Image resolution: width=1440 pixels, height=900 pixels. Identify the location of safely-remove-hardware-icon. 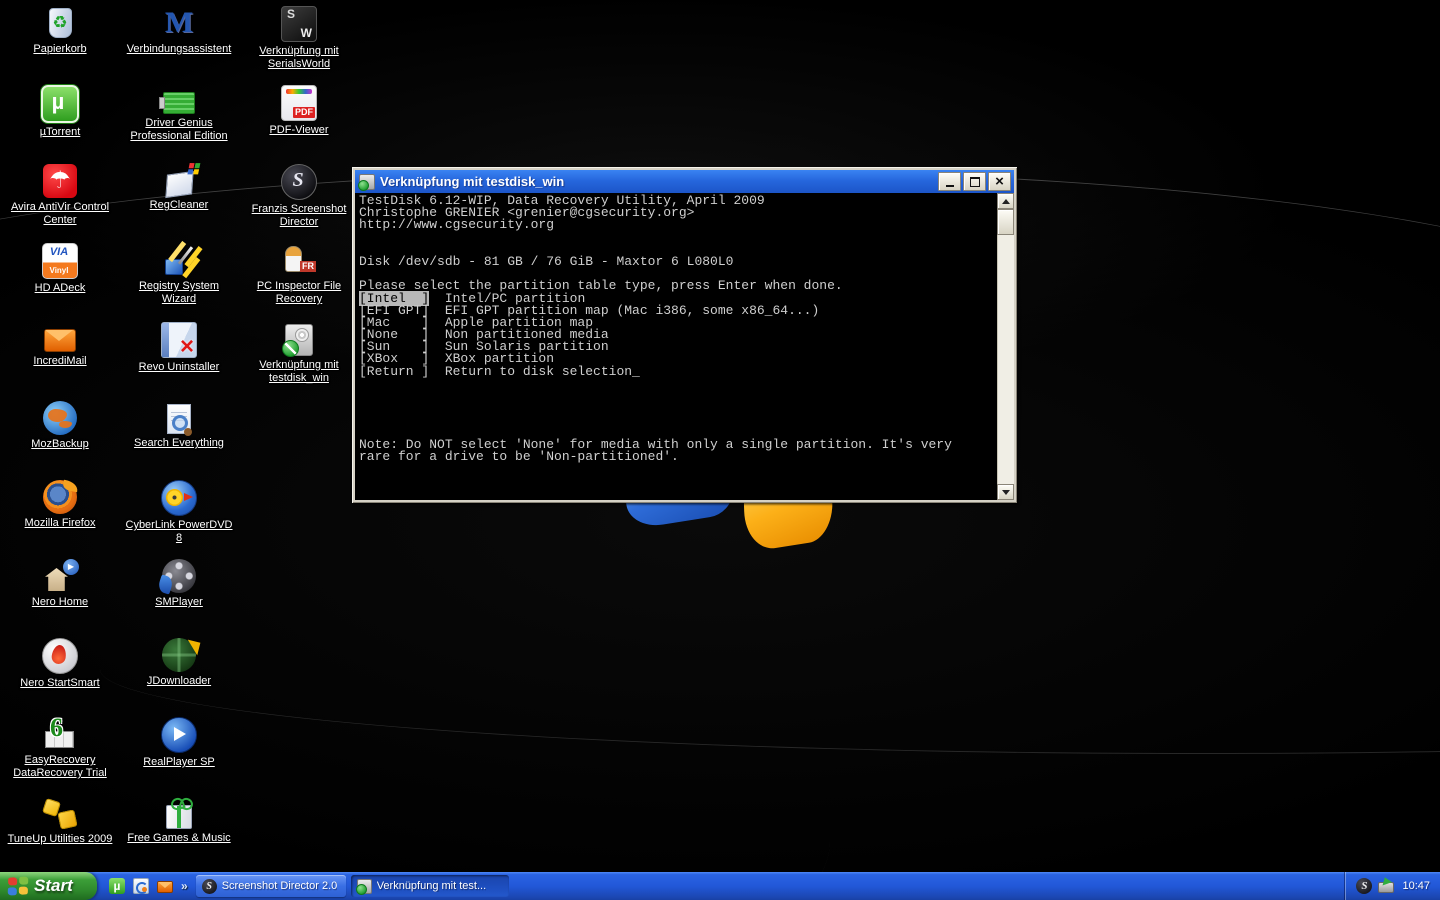
(1386, 887).